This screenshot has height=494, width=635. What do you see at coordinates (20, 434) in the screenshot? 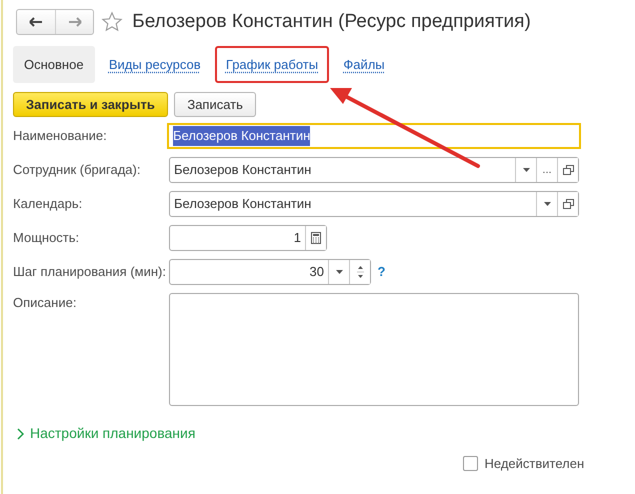
I see `chevron-icon` at bounding box center [20, 434].